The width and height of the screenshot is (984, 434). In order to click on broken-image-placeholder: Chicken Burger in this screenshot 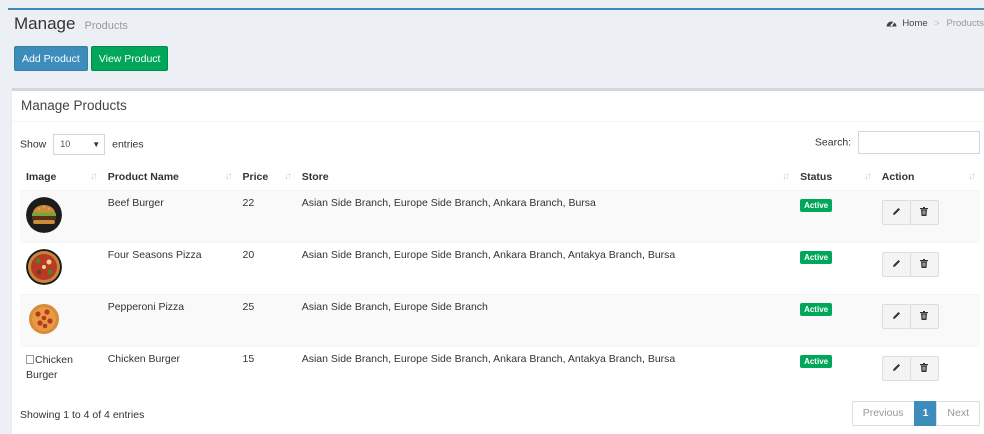, I will do `click(61, 368)`.